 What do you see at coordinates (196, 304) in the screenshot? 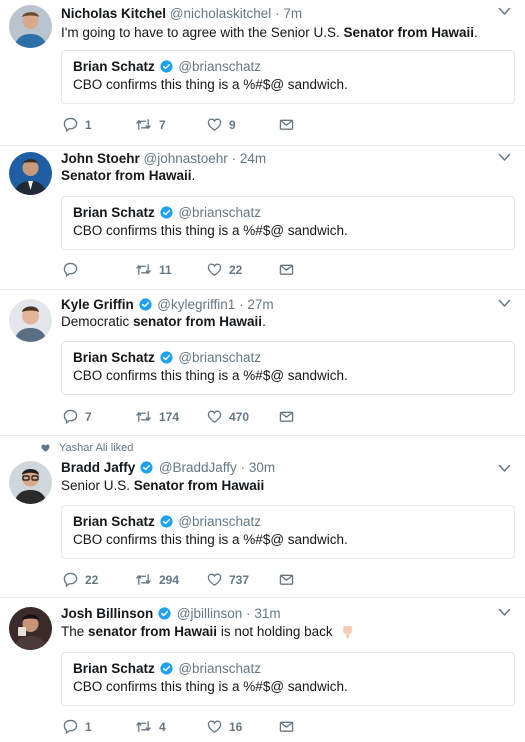
I see `author-handle: @kylegriffin1` at bounding box center [196, 304].